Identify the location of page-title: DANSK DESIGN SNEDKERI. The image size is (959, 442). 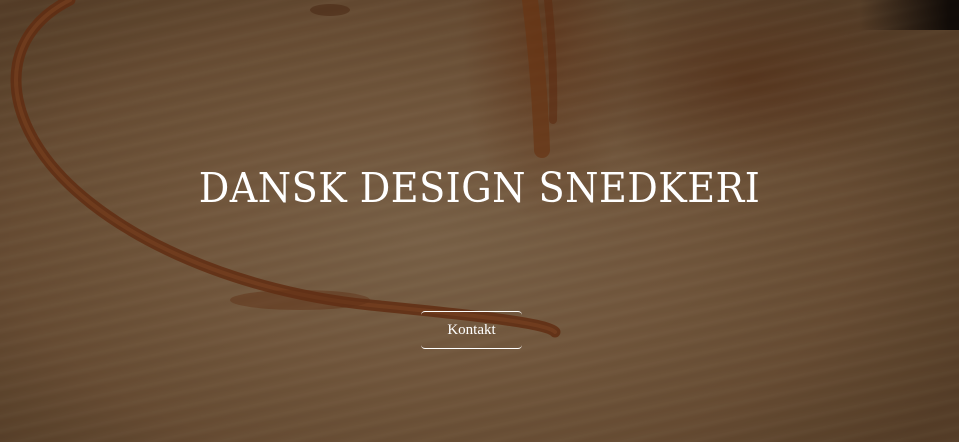
(479, 188).